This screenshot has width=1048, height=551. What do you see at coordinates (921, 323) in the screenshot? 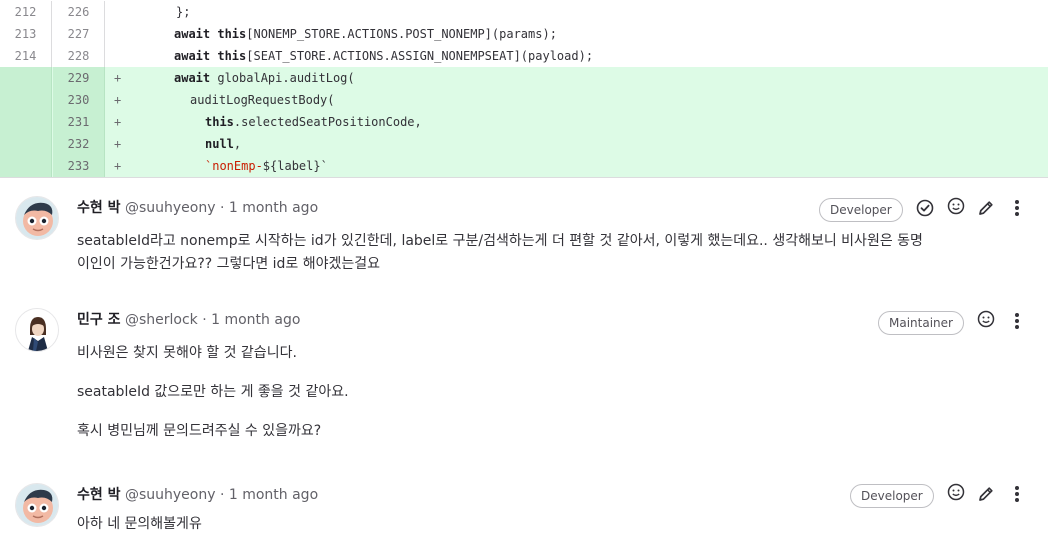
I see `role-badge: Maintainer` at bounding box center [921, 323].